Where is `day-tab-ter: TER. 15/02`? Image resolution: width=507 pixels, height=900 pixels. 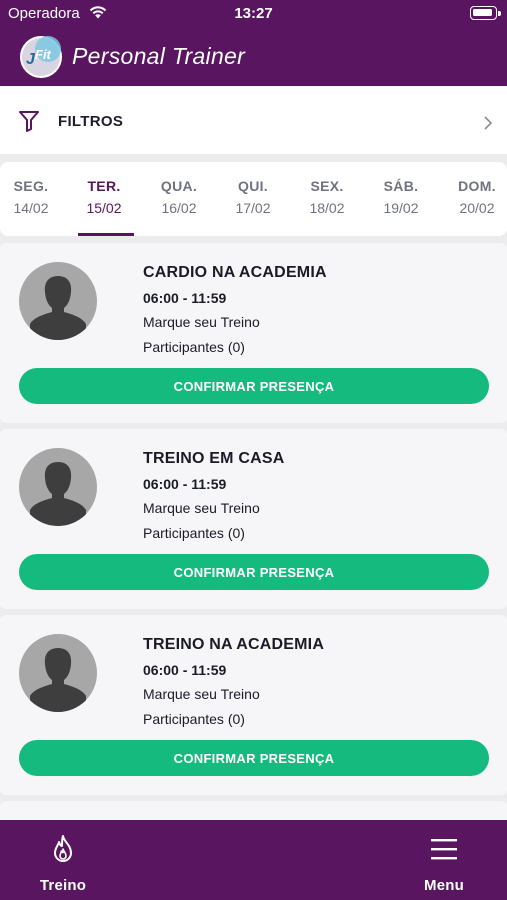
day-tab-ter: TER. 15/02 is located at coordinates (104, 199).